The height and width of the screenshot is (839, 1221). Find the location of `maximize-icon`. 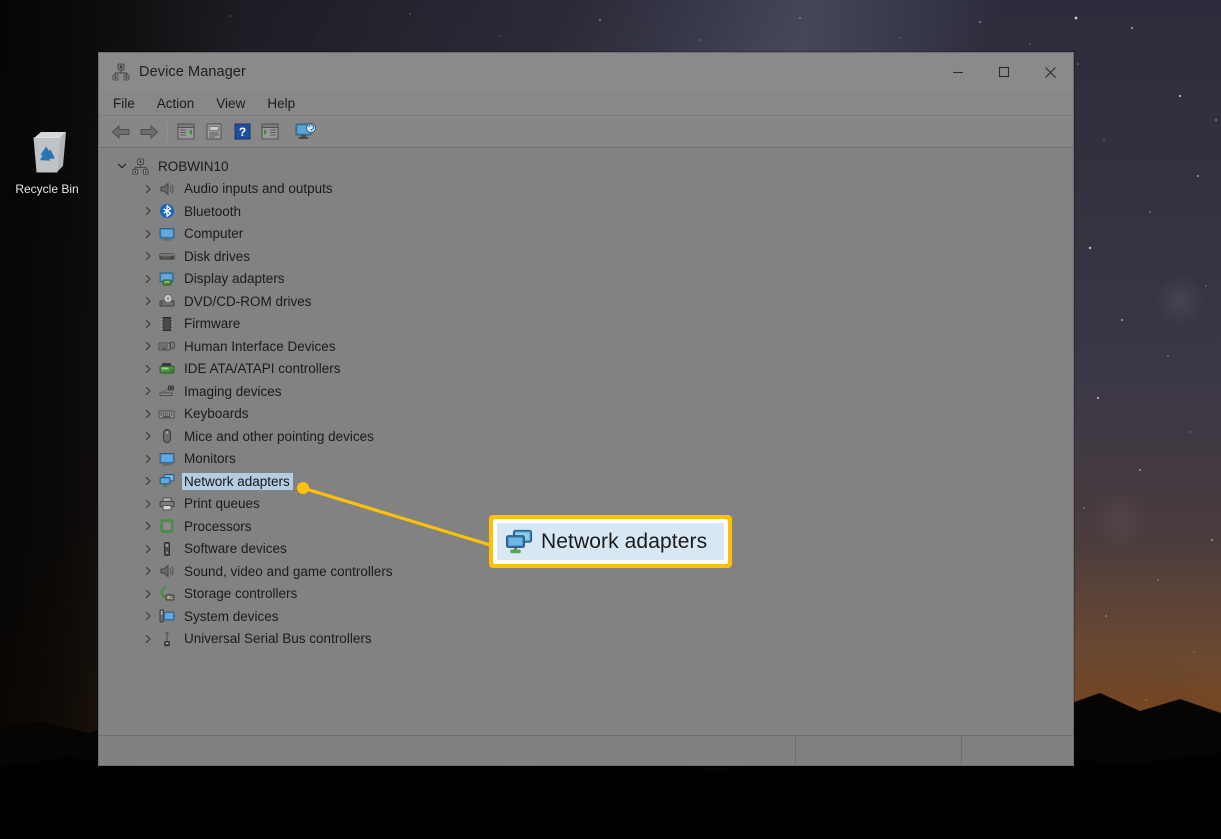

maximize-icon is located at coordinates (1004, 72).